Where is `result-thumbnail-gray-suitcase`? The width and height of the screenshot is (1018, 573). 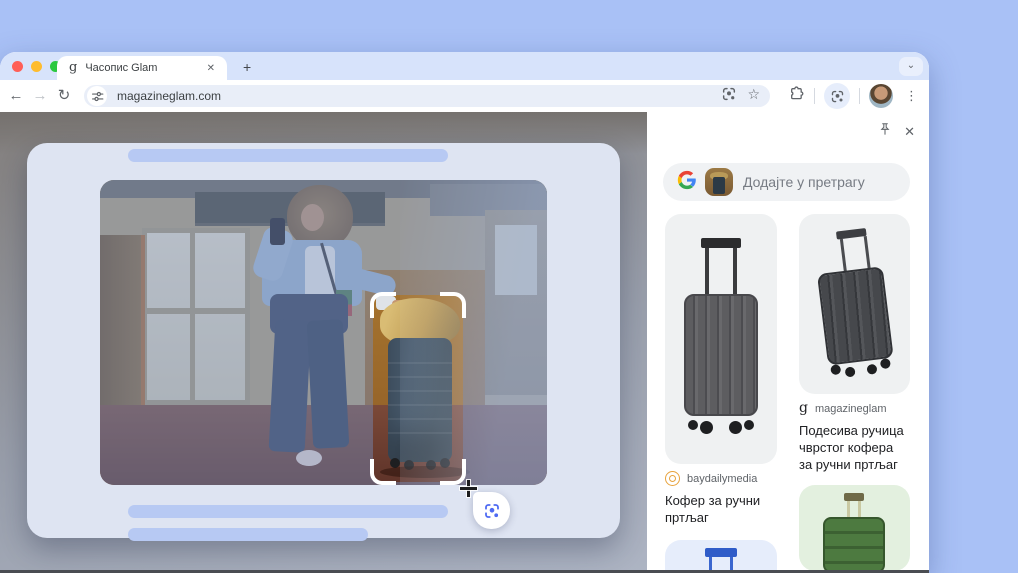
result-thumbnail-gray-suitcase is located at coordinates (721, 339).